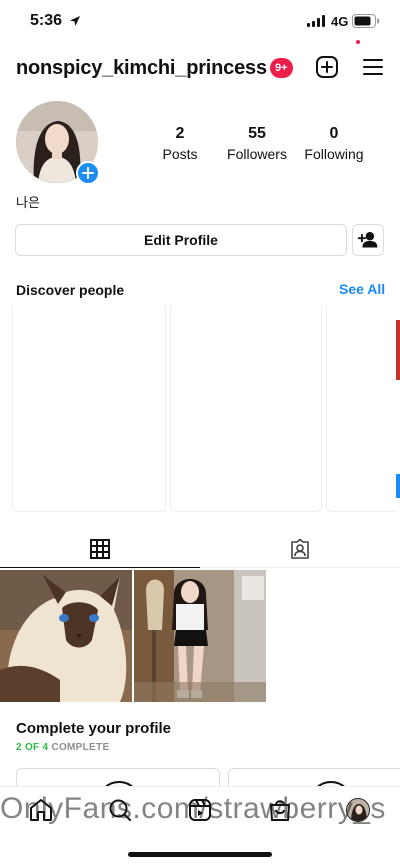 This screenshot has height=866, width=400. I want to click on complete-profile-progress: 2 OF 4 COMPLETE, so click(62, 747).